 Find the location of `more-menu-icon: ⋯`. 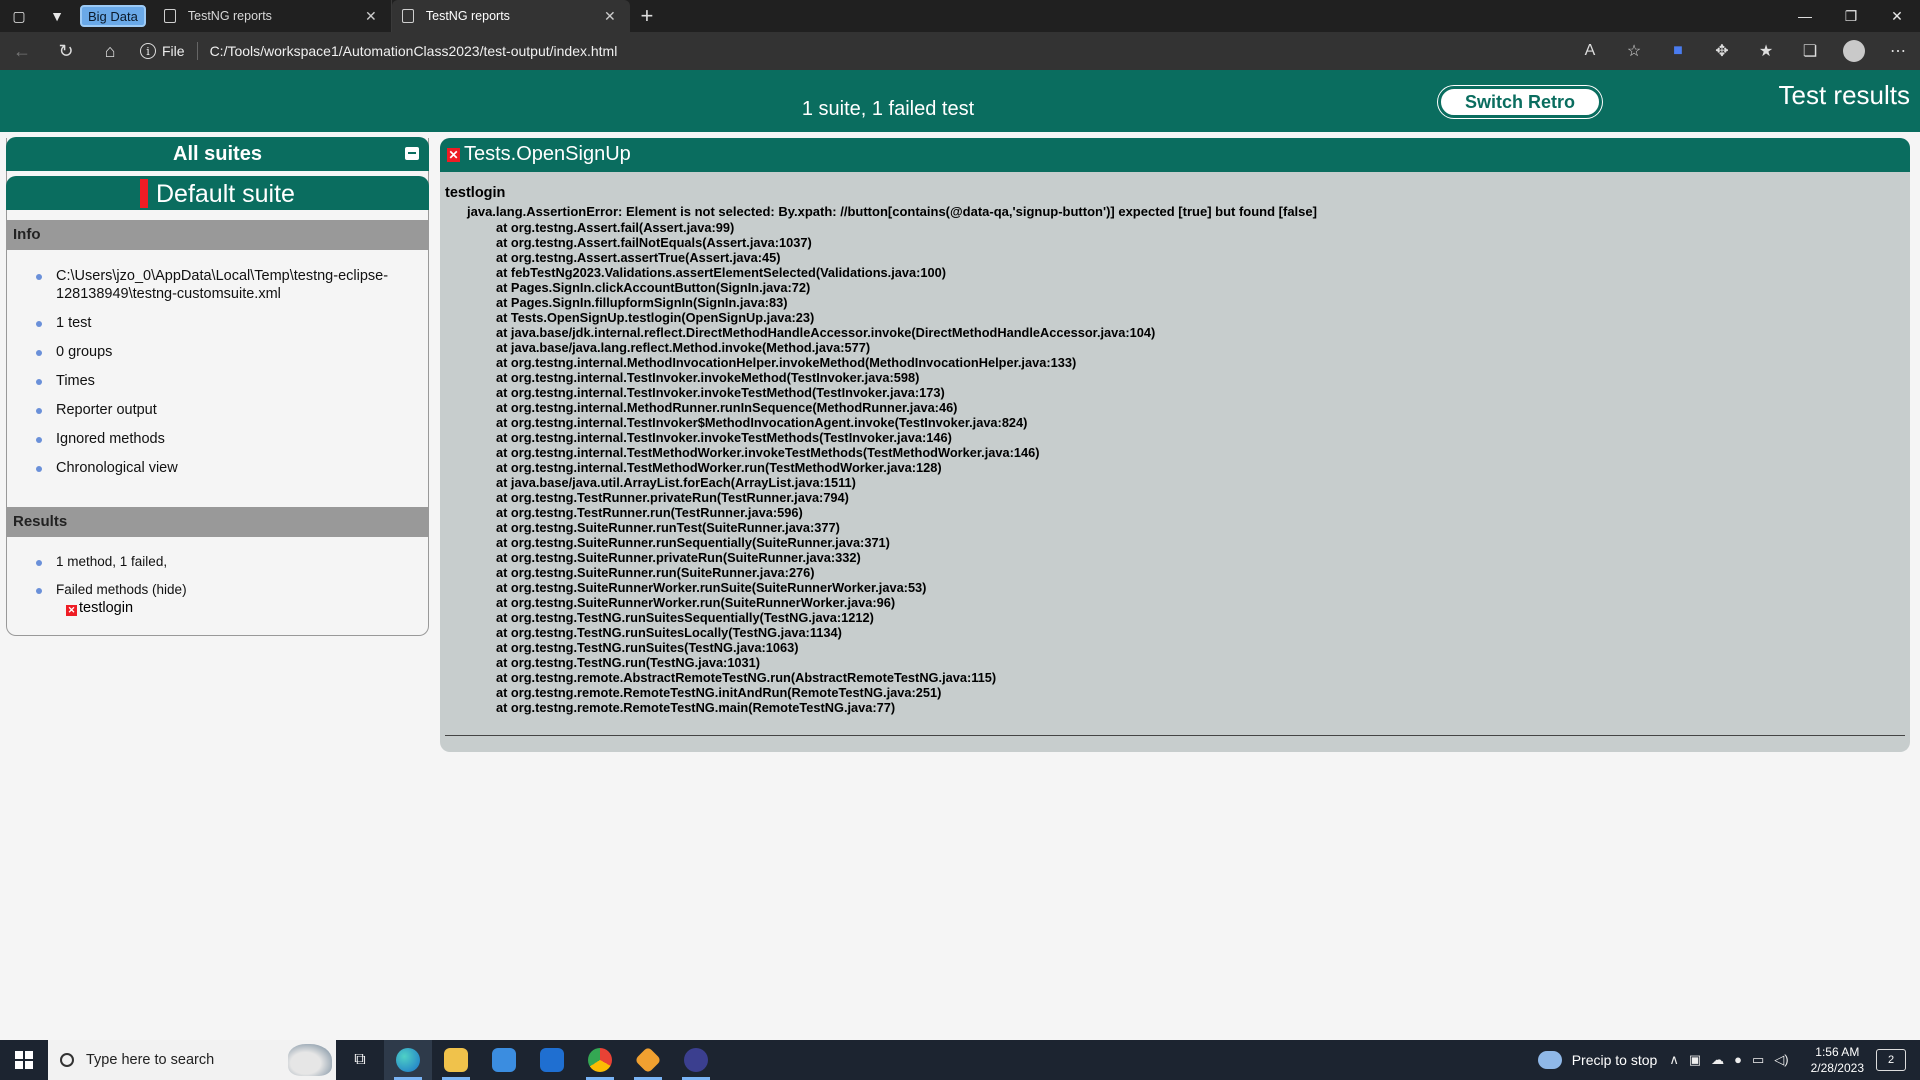

more-menu-icon: ⋯ is located at coordinates (1898, 51).